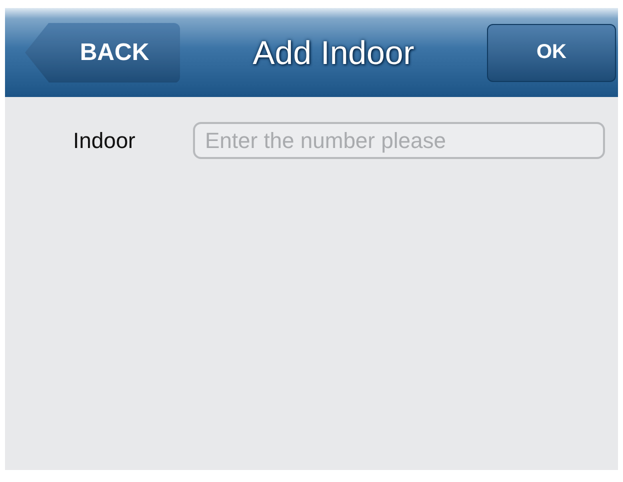 The height and width of the screenshot is (482, 623). I want to click on field-label: Indoor, so click(104, 141).